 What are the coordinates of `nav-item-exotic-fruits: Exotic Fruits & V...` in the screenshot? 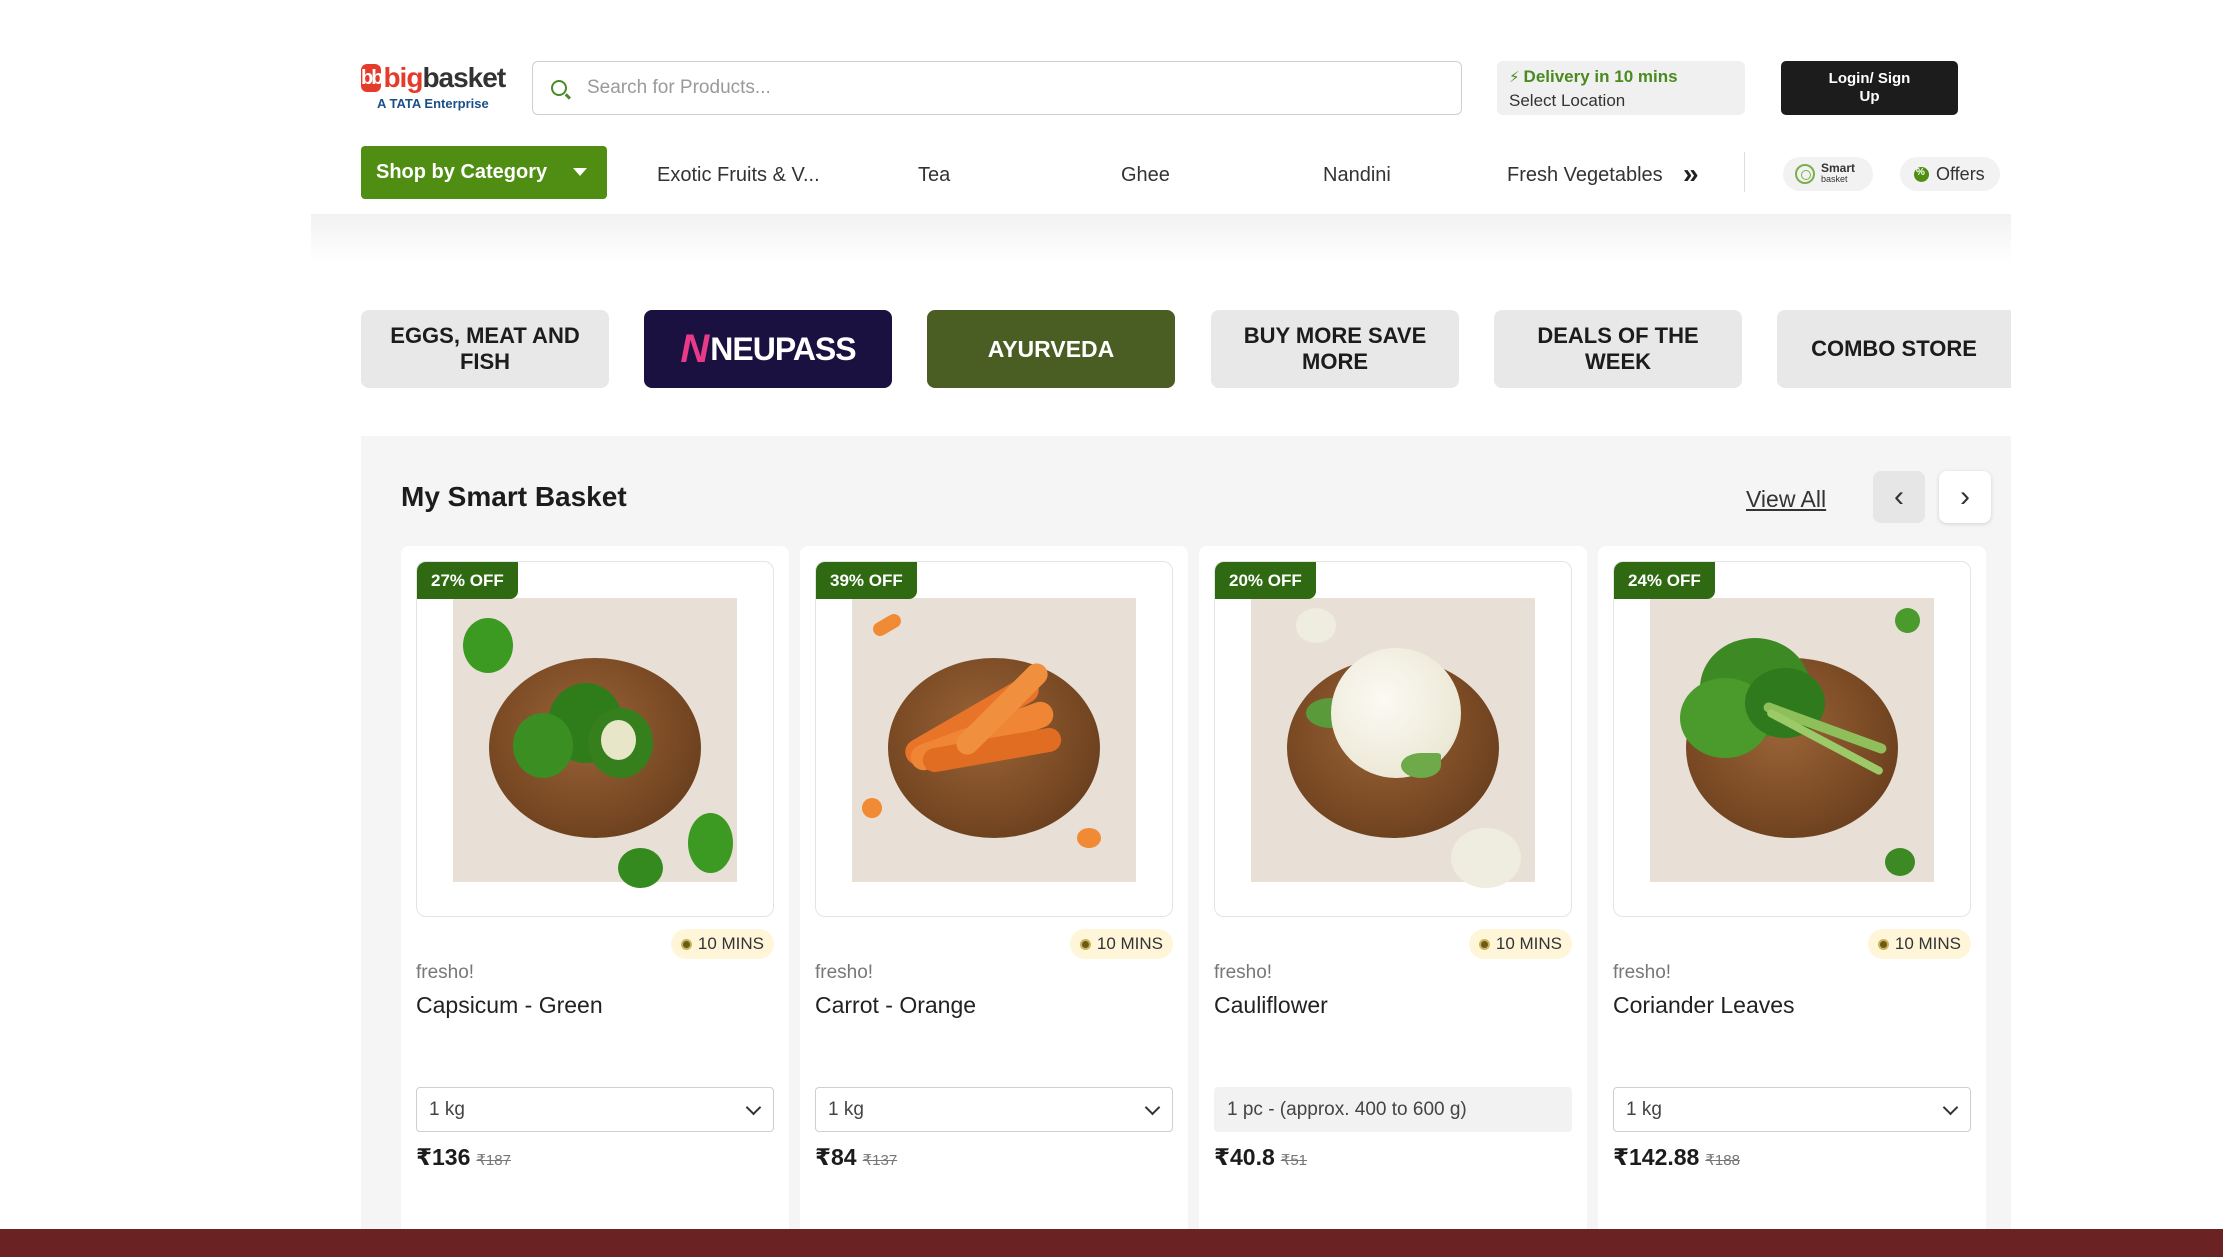 It's located at (738, 175).